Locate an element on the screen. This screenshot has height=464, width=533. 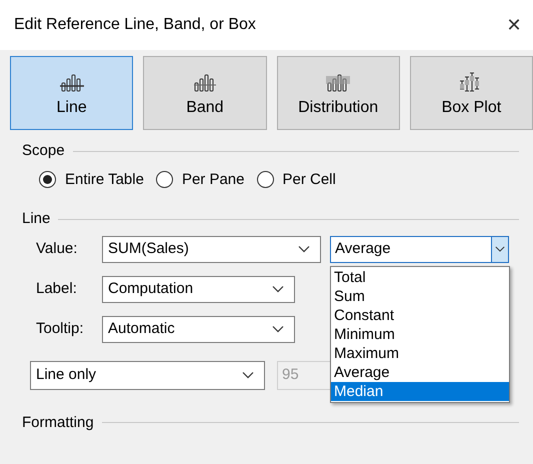
field-label: Value: is located at coordinates (57, 248).